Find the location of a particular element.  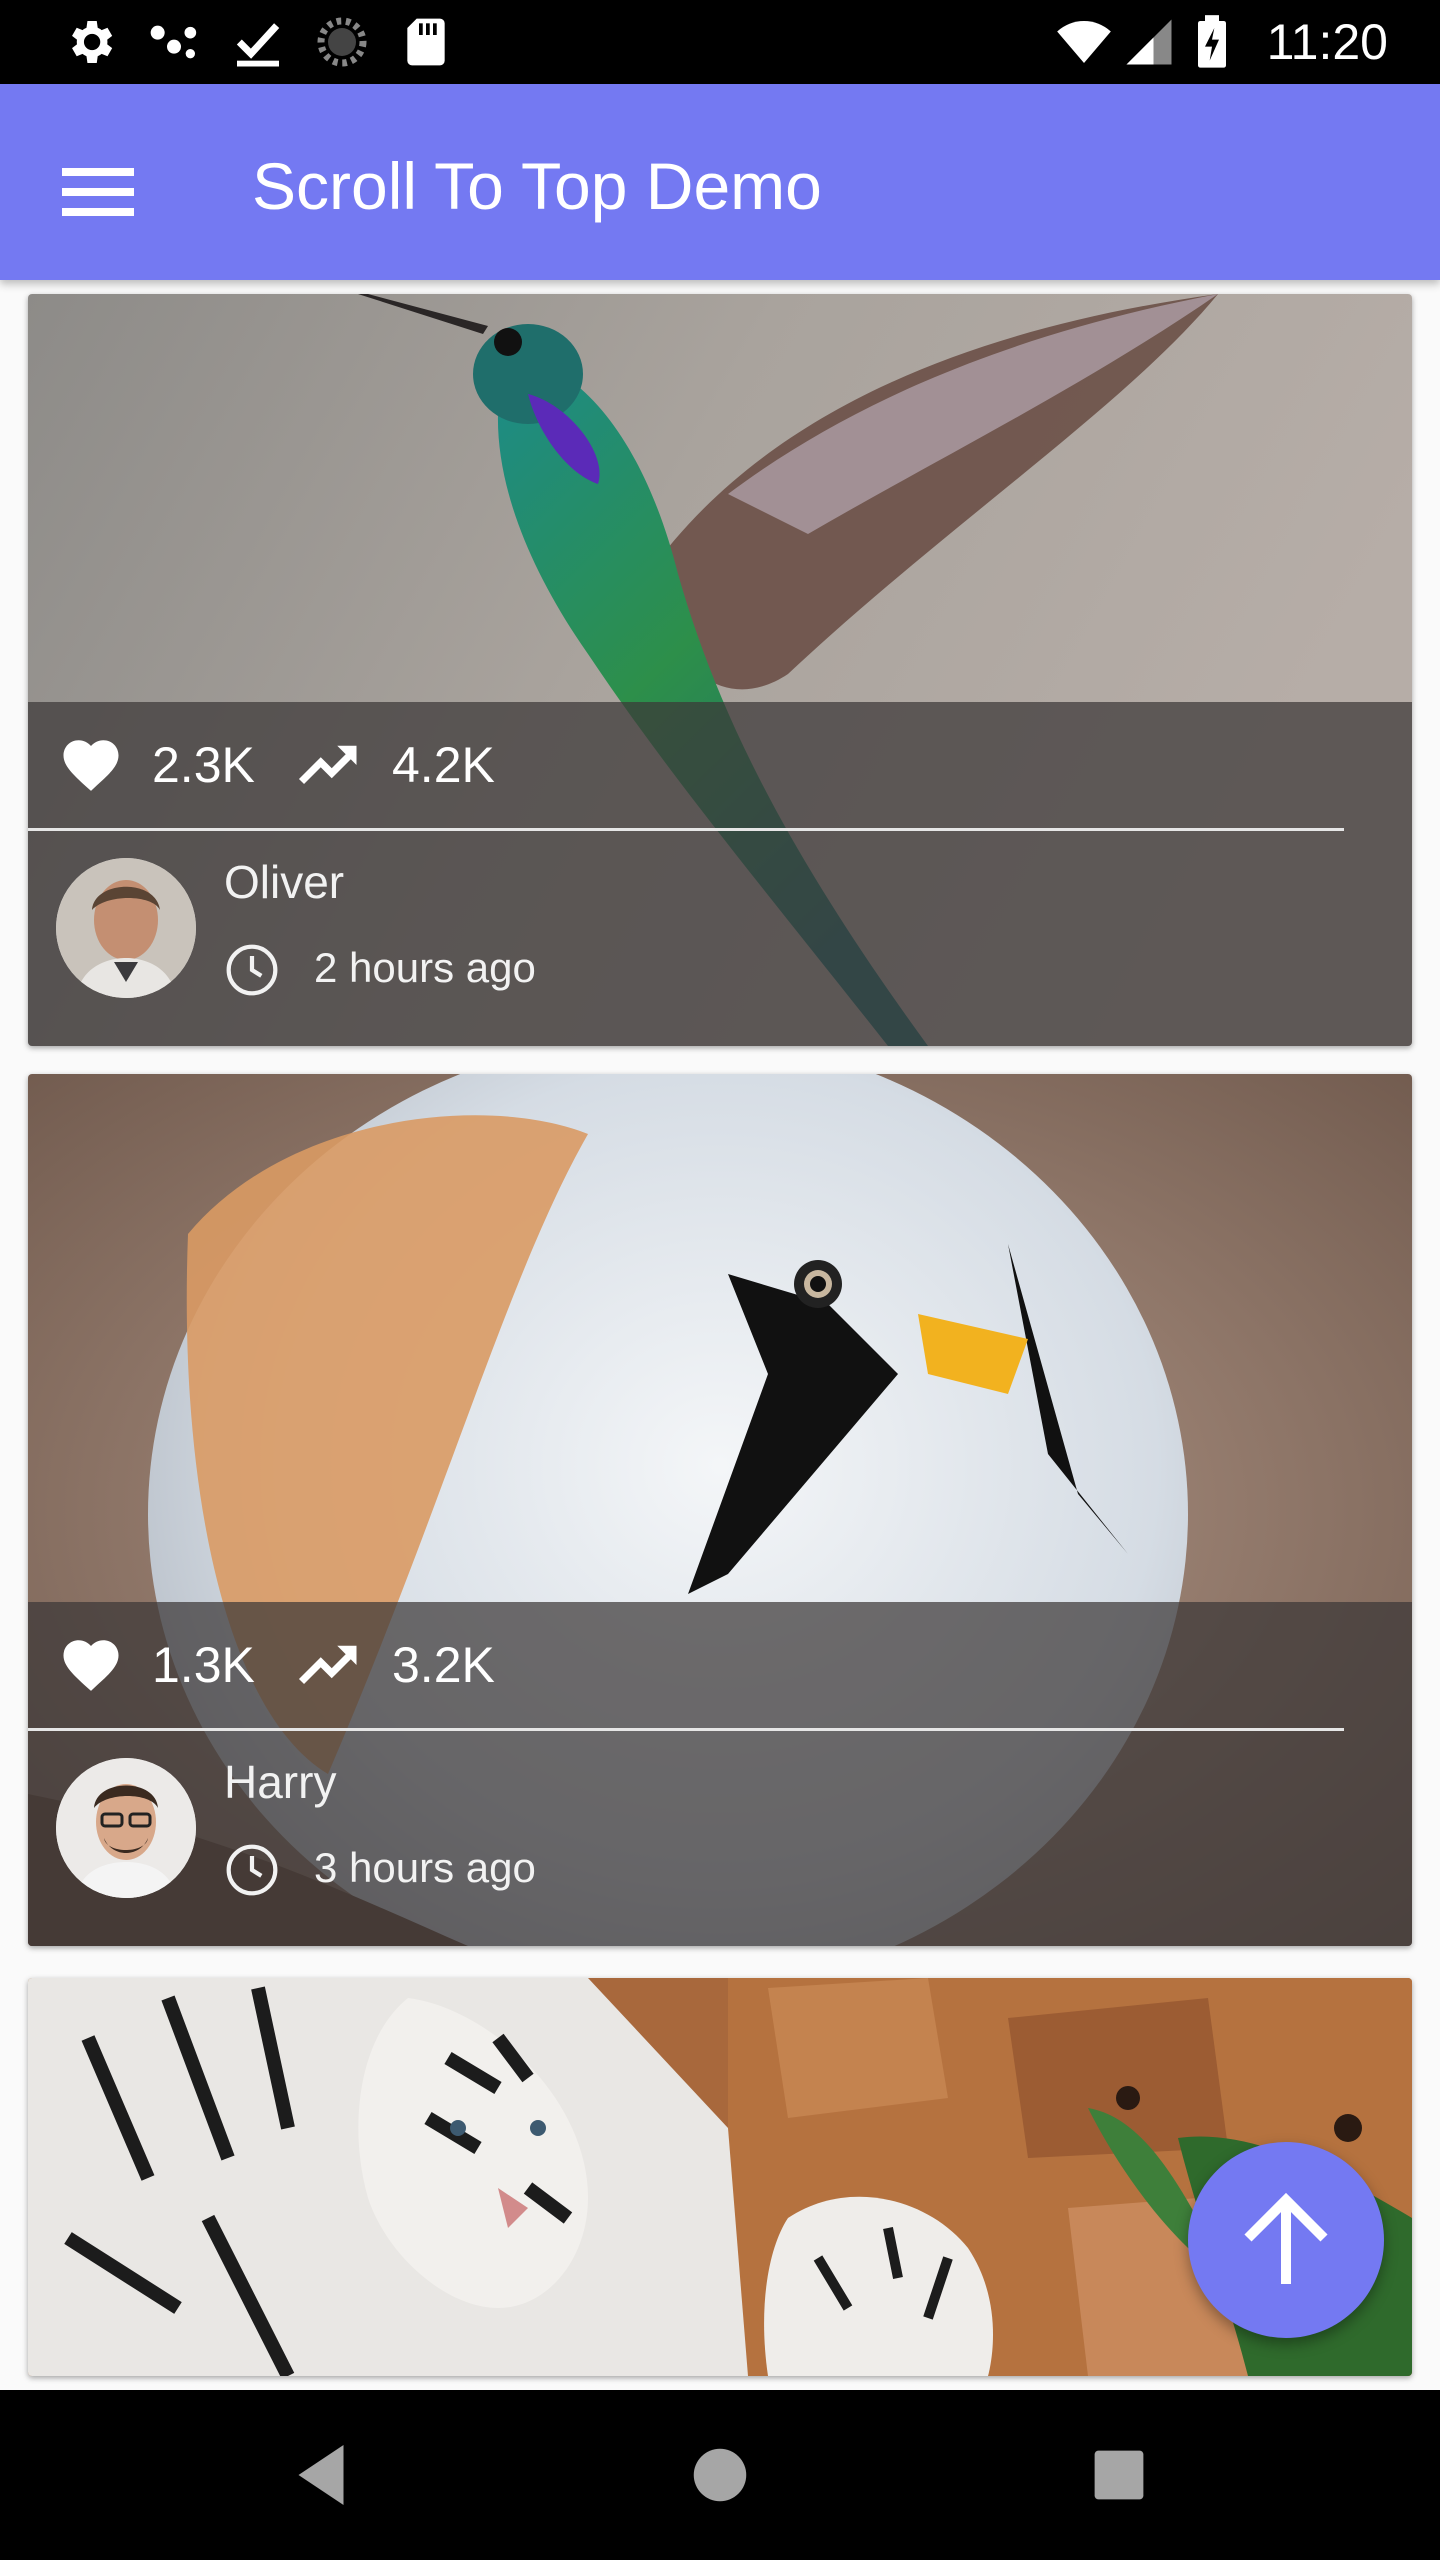

app-bar: Scroll To Top Demo is located at coordinates (720, 182).